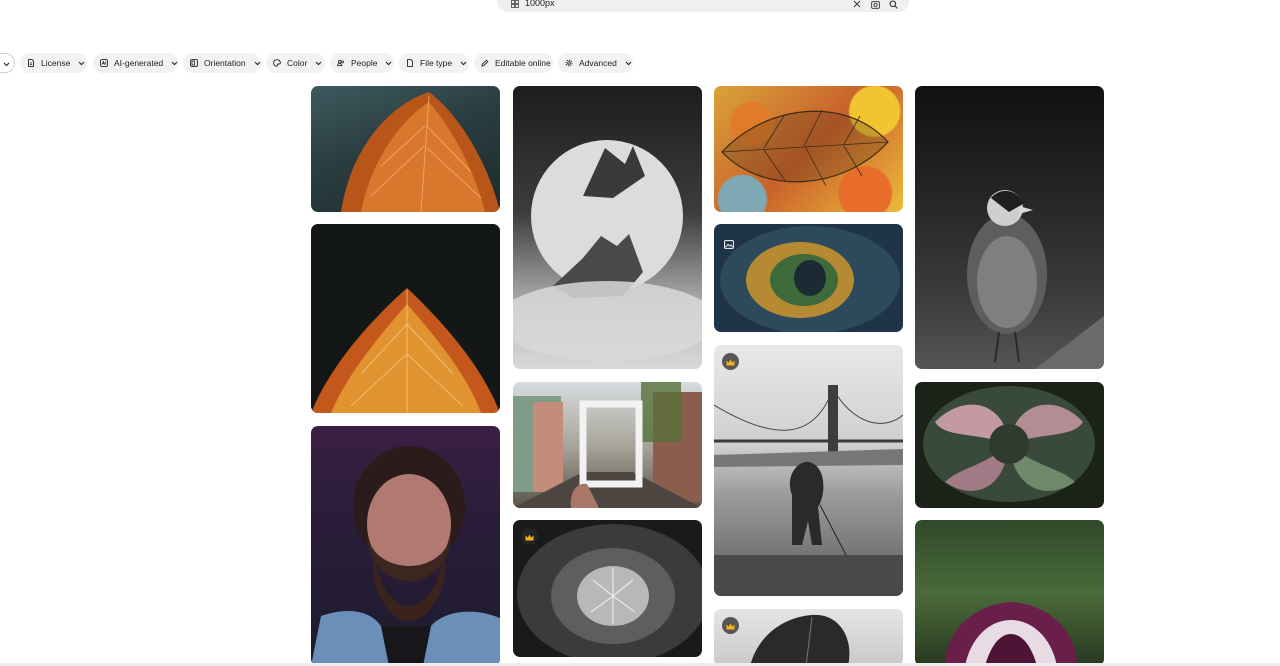 This screenshot has width=1280, height=666. What do you see at coordinates (569, 63) in the screenshot?
I see `gear-icon` at bounding box center [569, 63].